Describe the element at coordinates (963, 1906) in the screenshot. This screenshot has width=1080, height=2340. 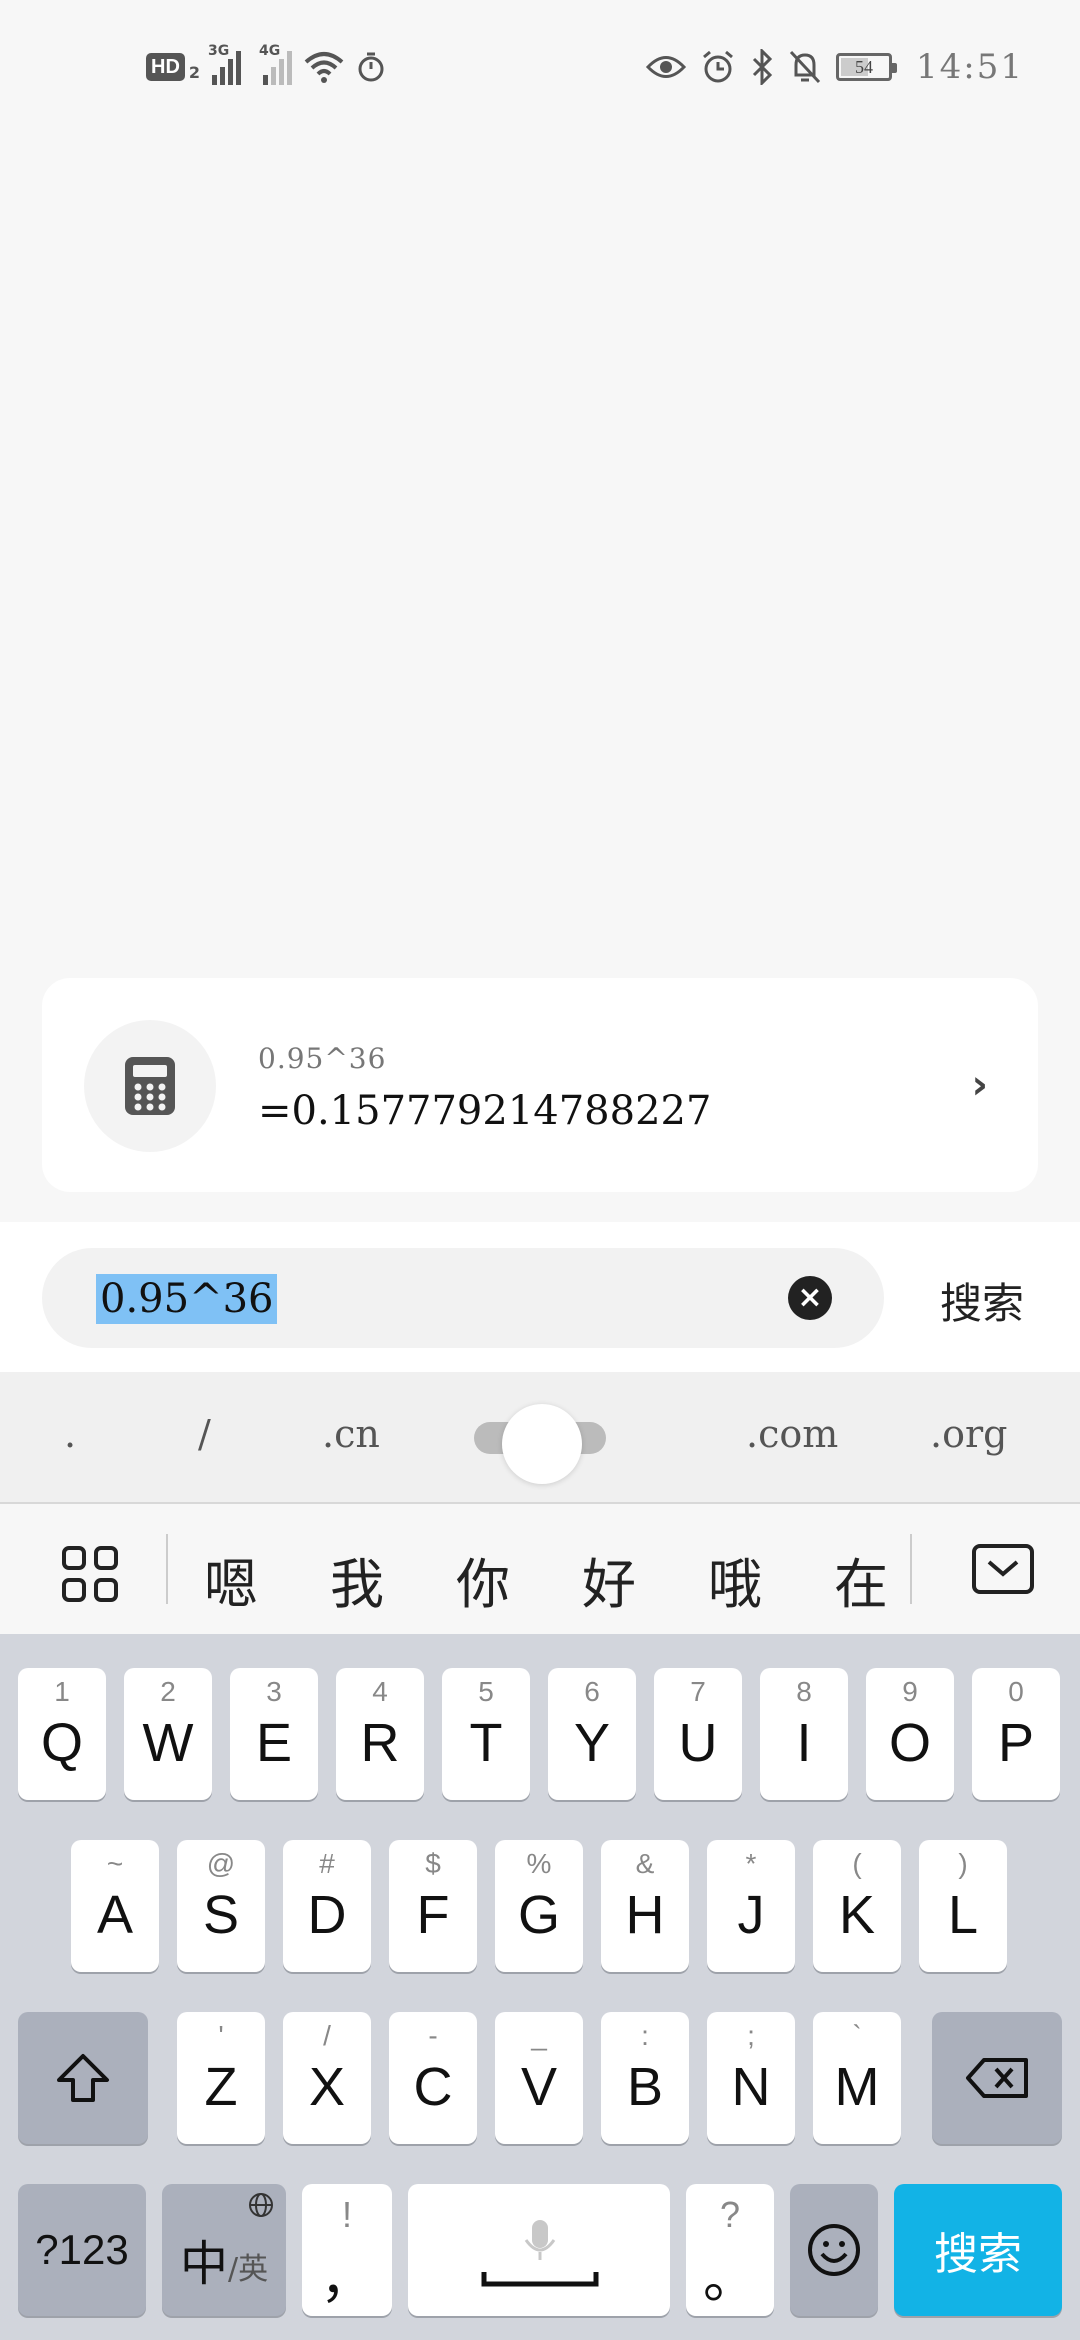
I see `key-l: ) L` at that location.